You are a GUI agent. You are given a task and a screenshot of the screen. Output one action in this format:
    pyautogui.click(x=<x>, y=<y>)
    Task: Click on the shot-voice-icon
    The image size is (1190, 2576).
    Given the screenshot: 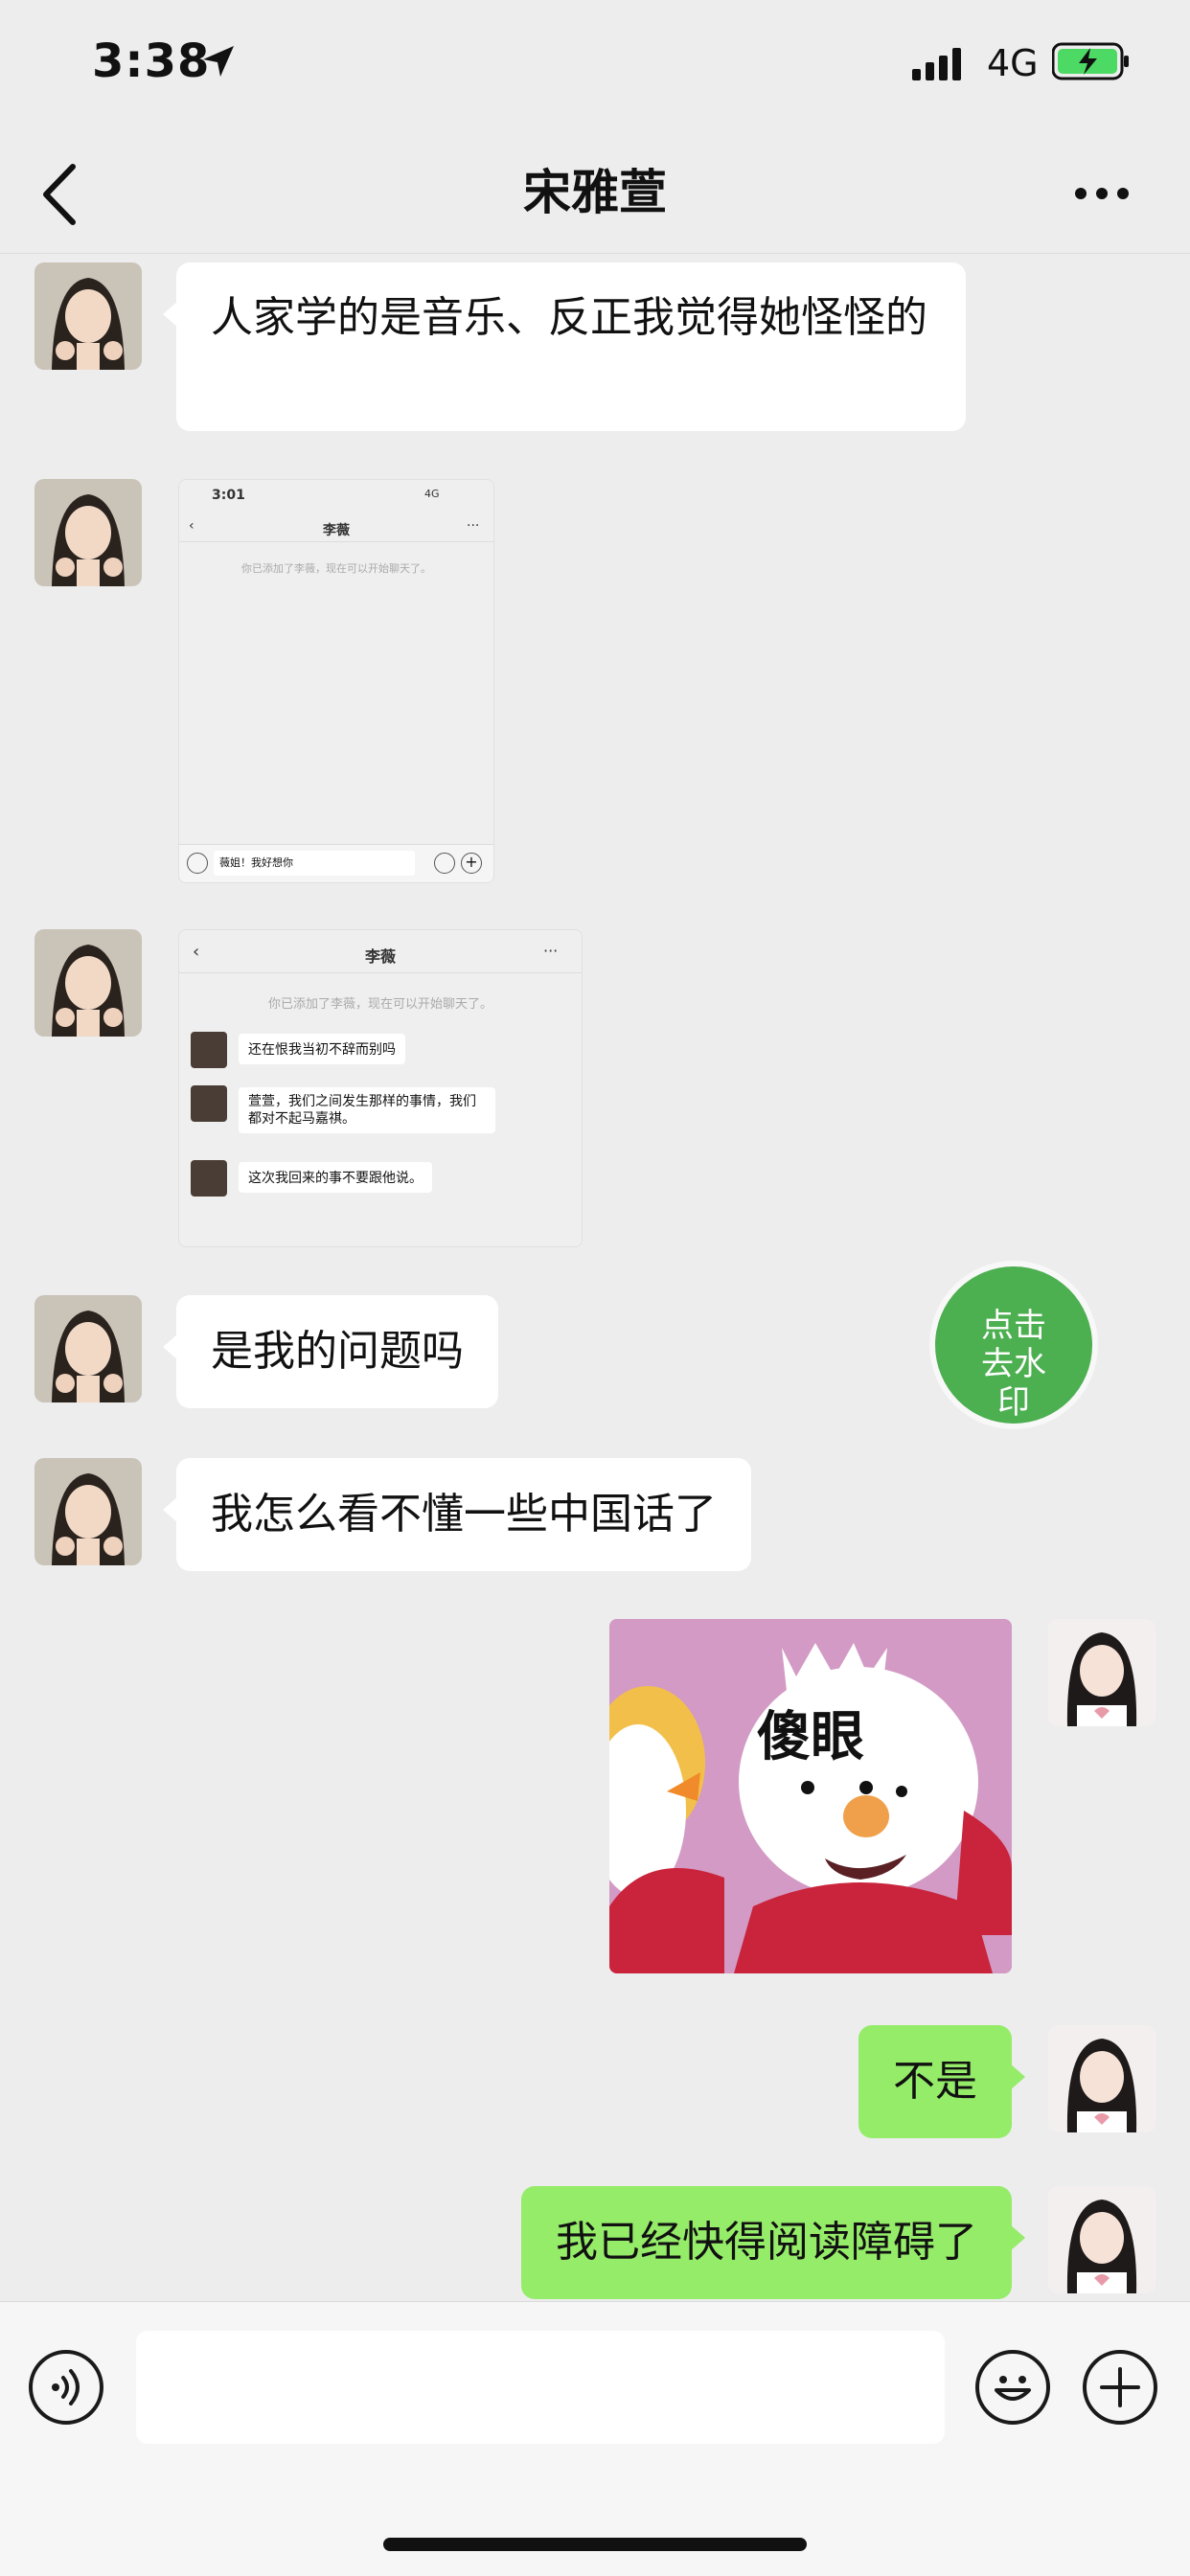 What is the action you would take?
    pyautogui.click(x=198, y=863)
    